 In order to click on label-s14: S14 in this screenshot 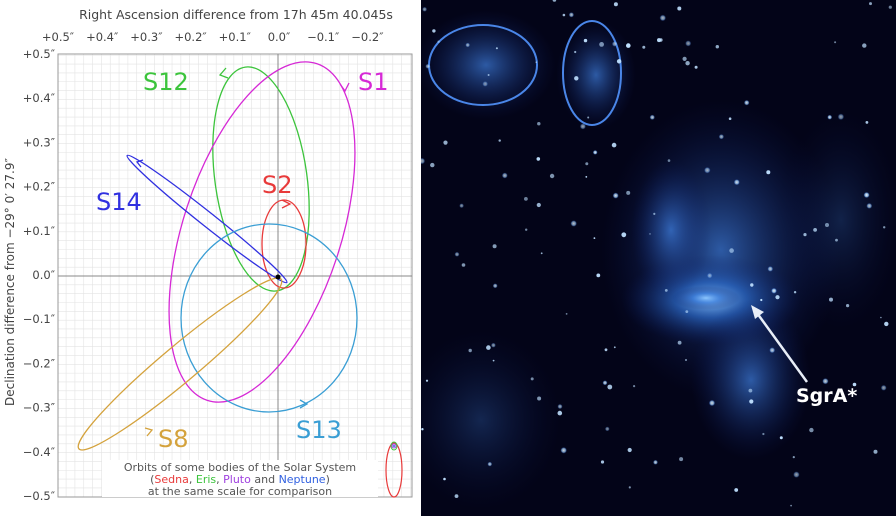, I will do `click(119, 202)`.